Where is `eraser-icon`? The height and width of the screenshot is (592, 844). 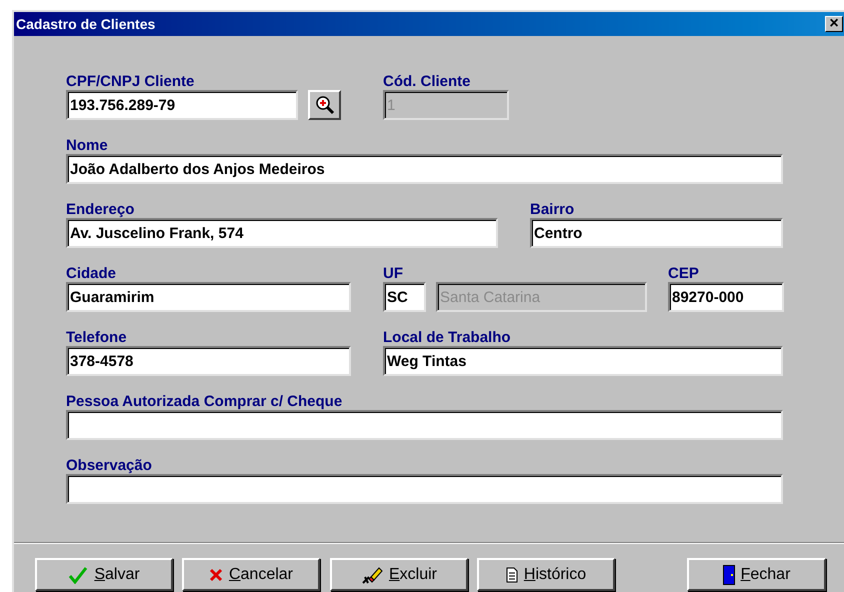 eraser-icon is located at coordinates (371, 574).